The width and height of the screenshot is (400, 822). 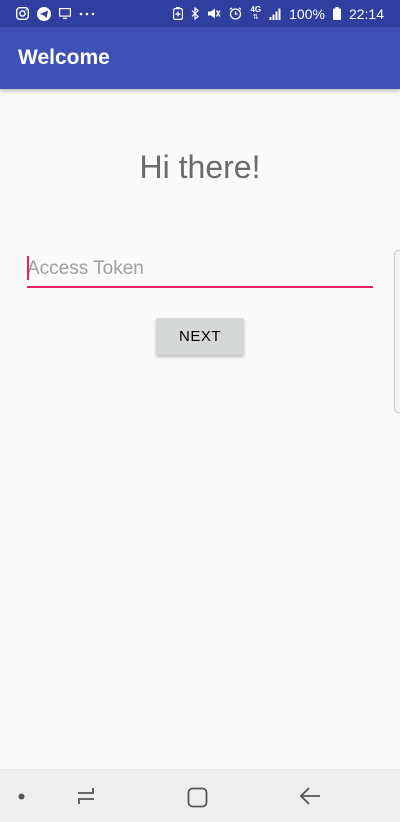 What do you see at coordinates (55, 13) in the screenshot?
I see `status-bar-left` at bounding box center [55, 13].